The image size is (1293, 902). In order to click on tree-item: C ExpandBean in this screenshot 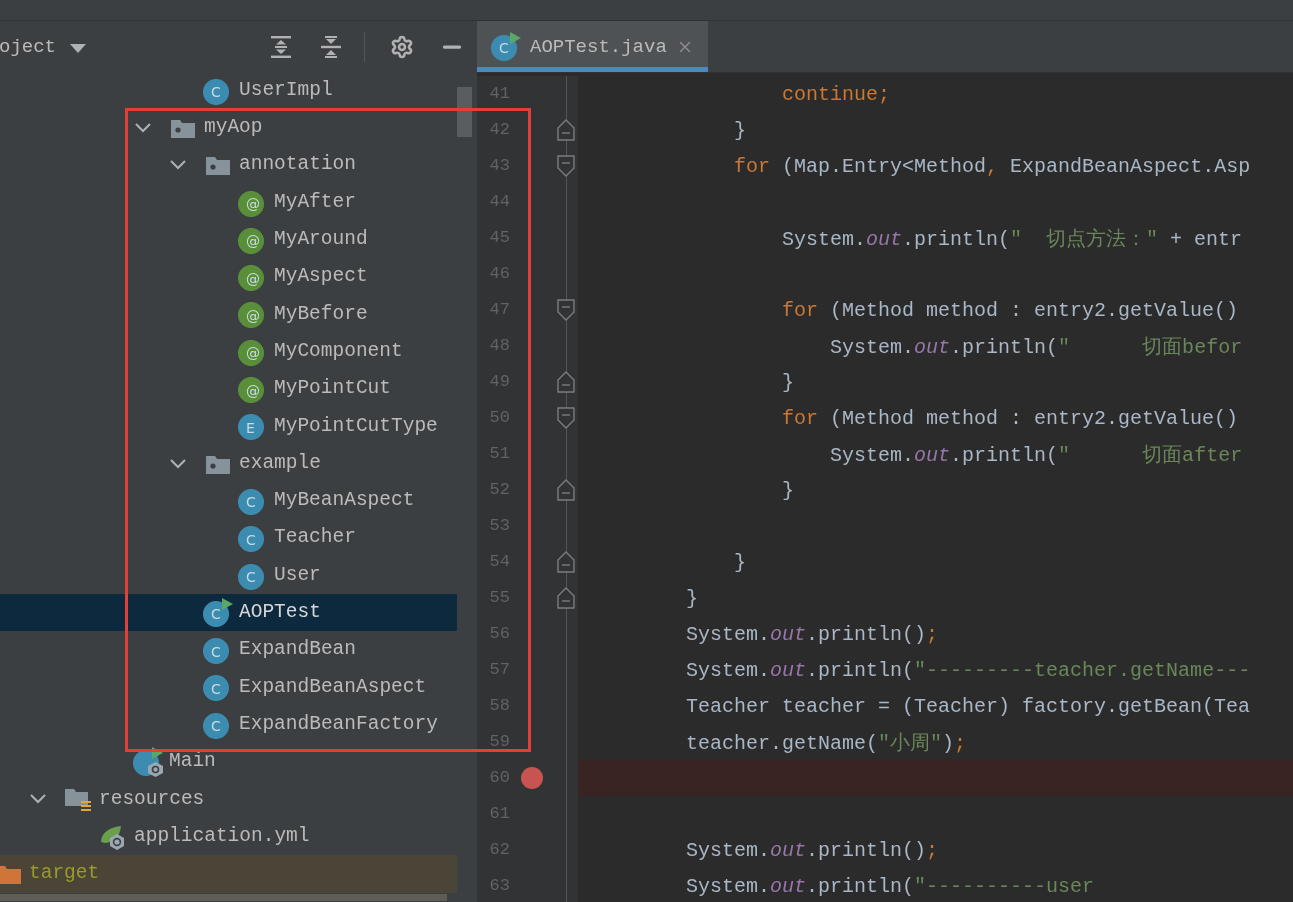, I will do `click(228, 650)`.